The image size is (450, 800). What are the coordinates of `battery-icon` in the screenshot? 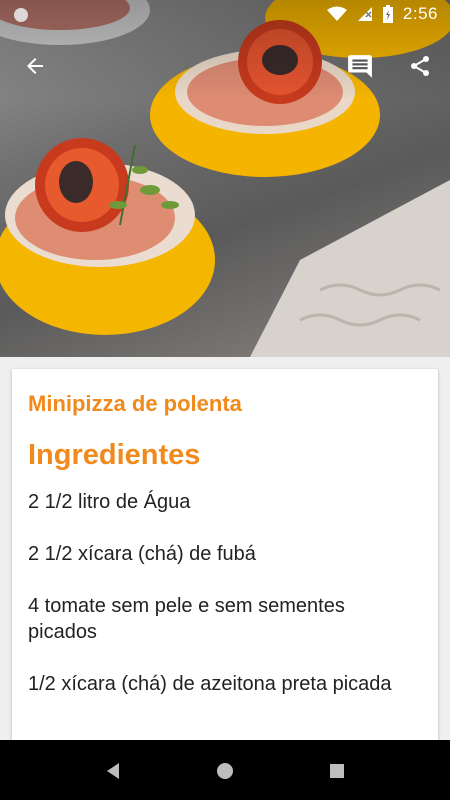 It's located at (387, 14).